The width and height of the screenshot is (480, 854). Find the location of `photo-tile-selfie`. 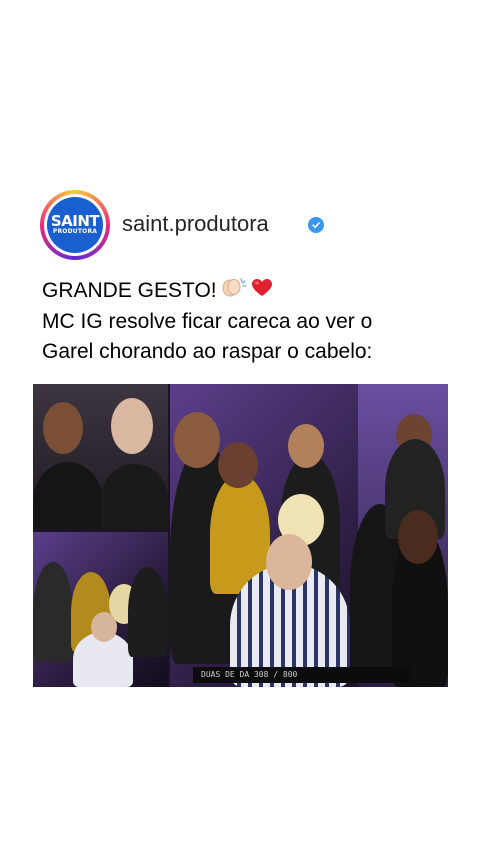

photo-tile-selfie is located at coordinates (100, 456).